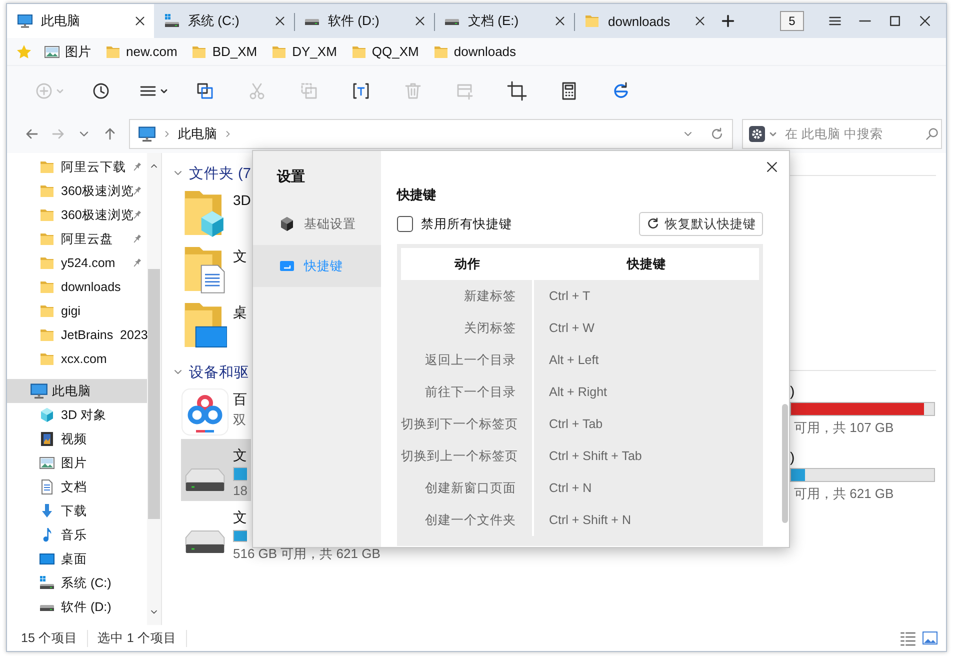  Describe the element at coordinates (138, 638) in the screenshot. I see `status-text: 选中 1 个项目` at that location.